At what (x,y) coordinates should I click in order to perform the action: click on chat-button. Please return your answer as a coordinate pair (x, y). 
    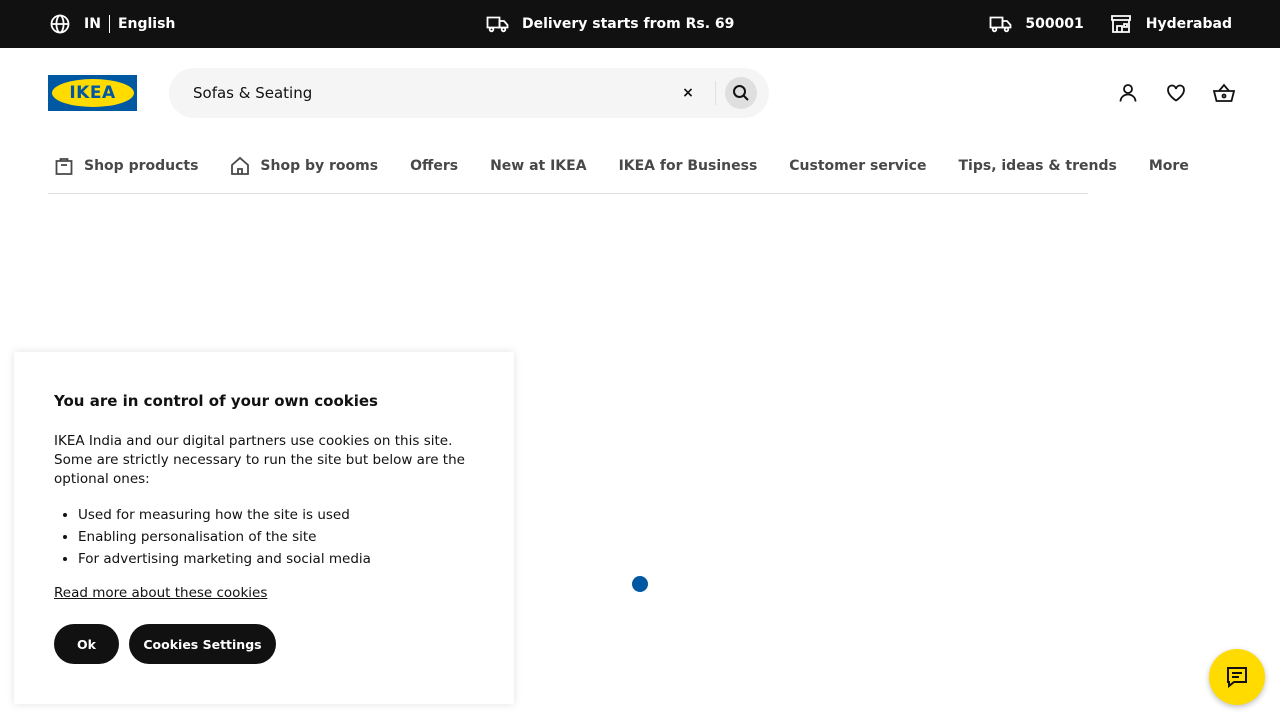
    Looking at the image, I should click on (1237, 677).